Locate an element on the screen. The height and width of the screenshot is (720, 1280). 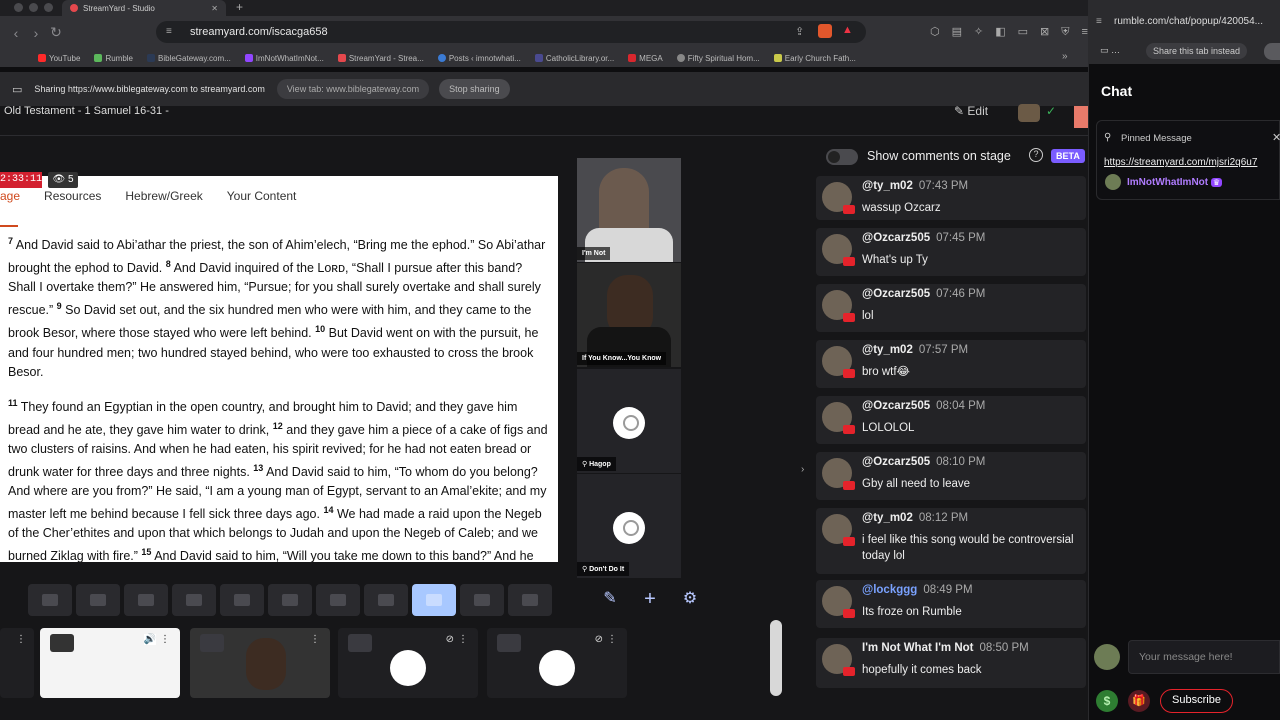
pinned-message-link: https://streamyard.com/mjsri2q6u7 is located at coordinates (1180, 162).